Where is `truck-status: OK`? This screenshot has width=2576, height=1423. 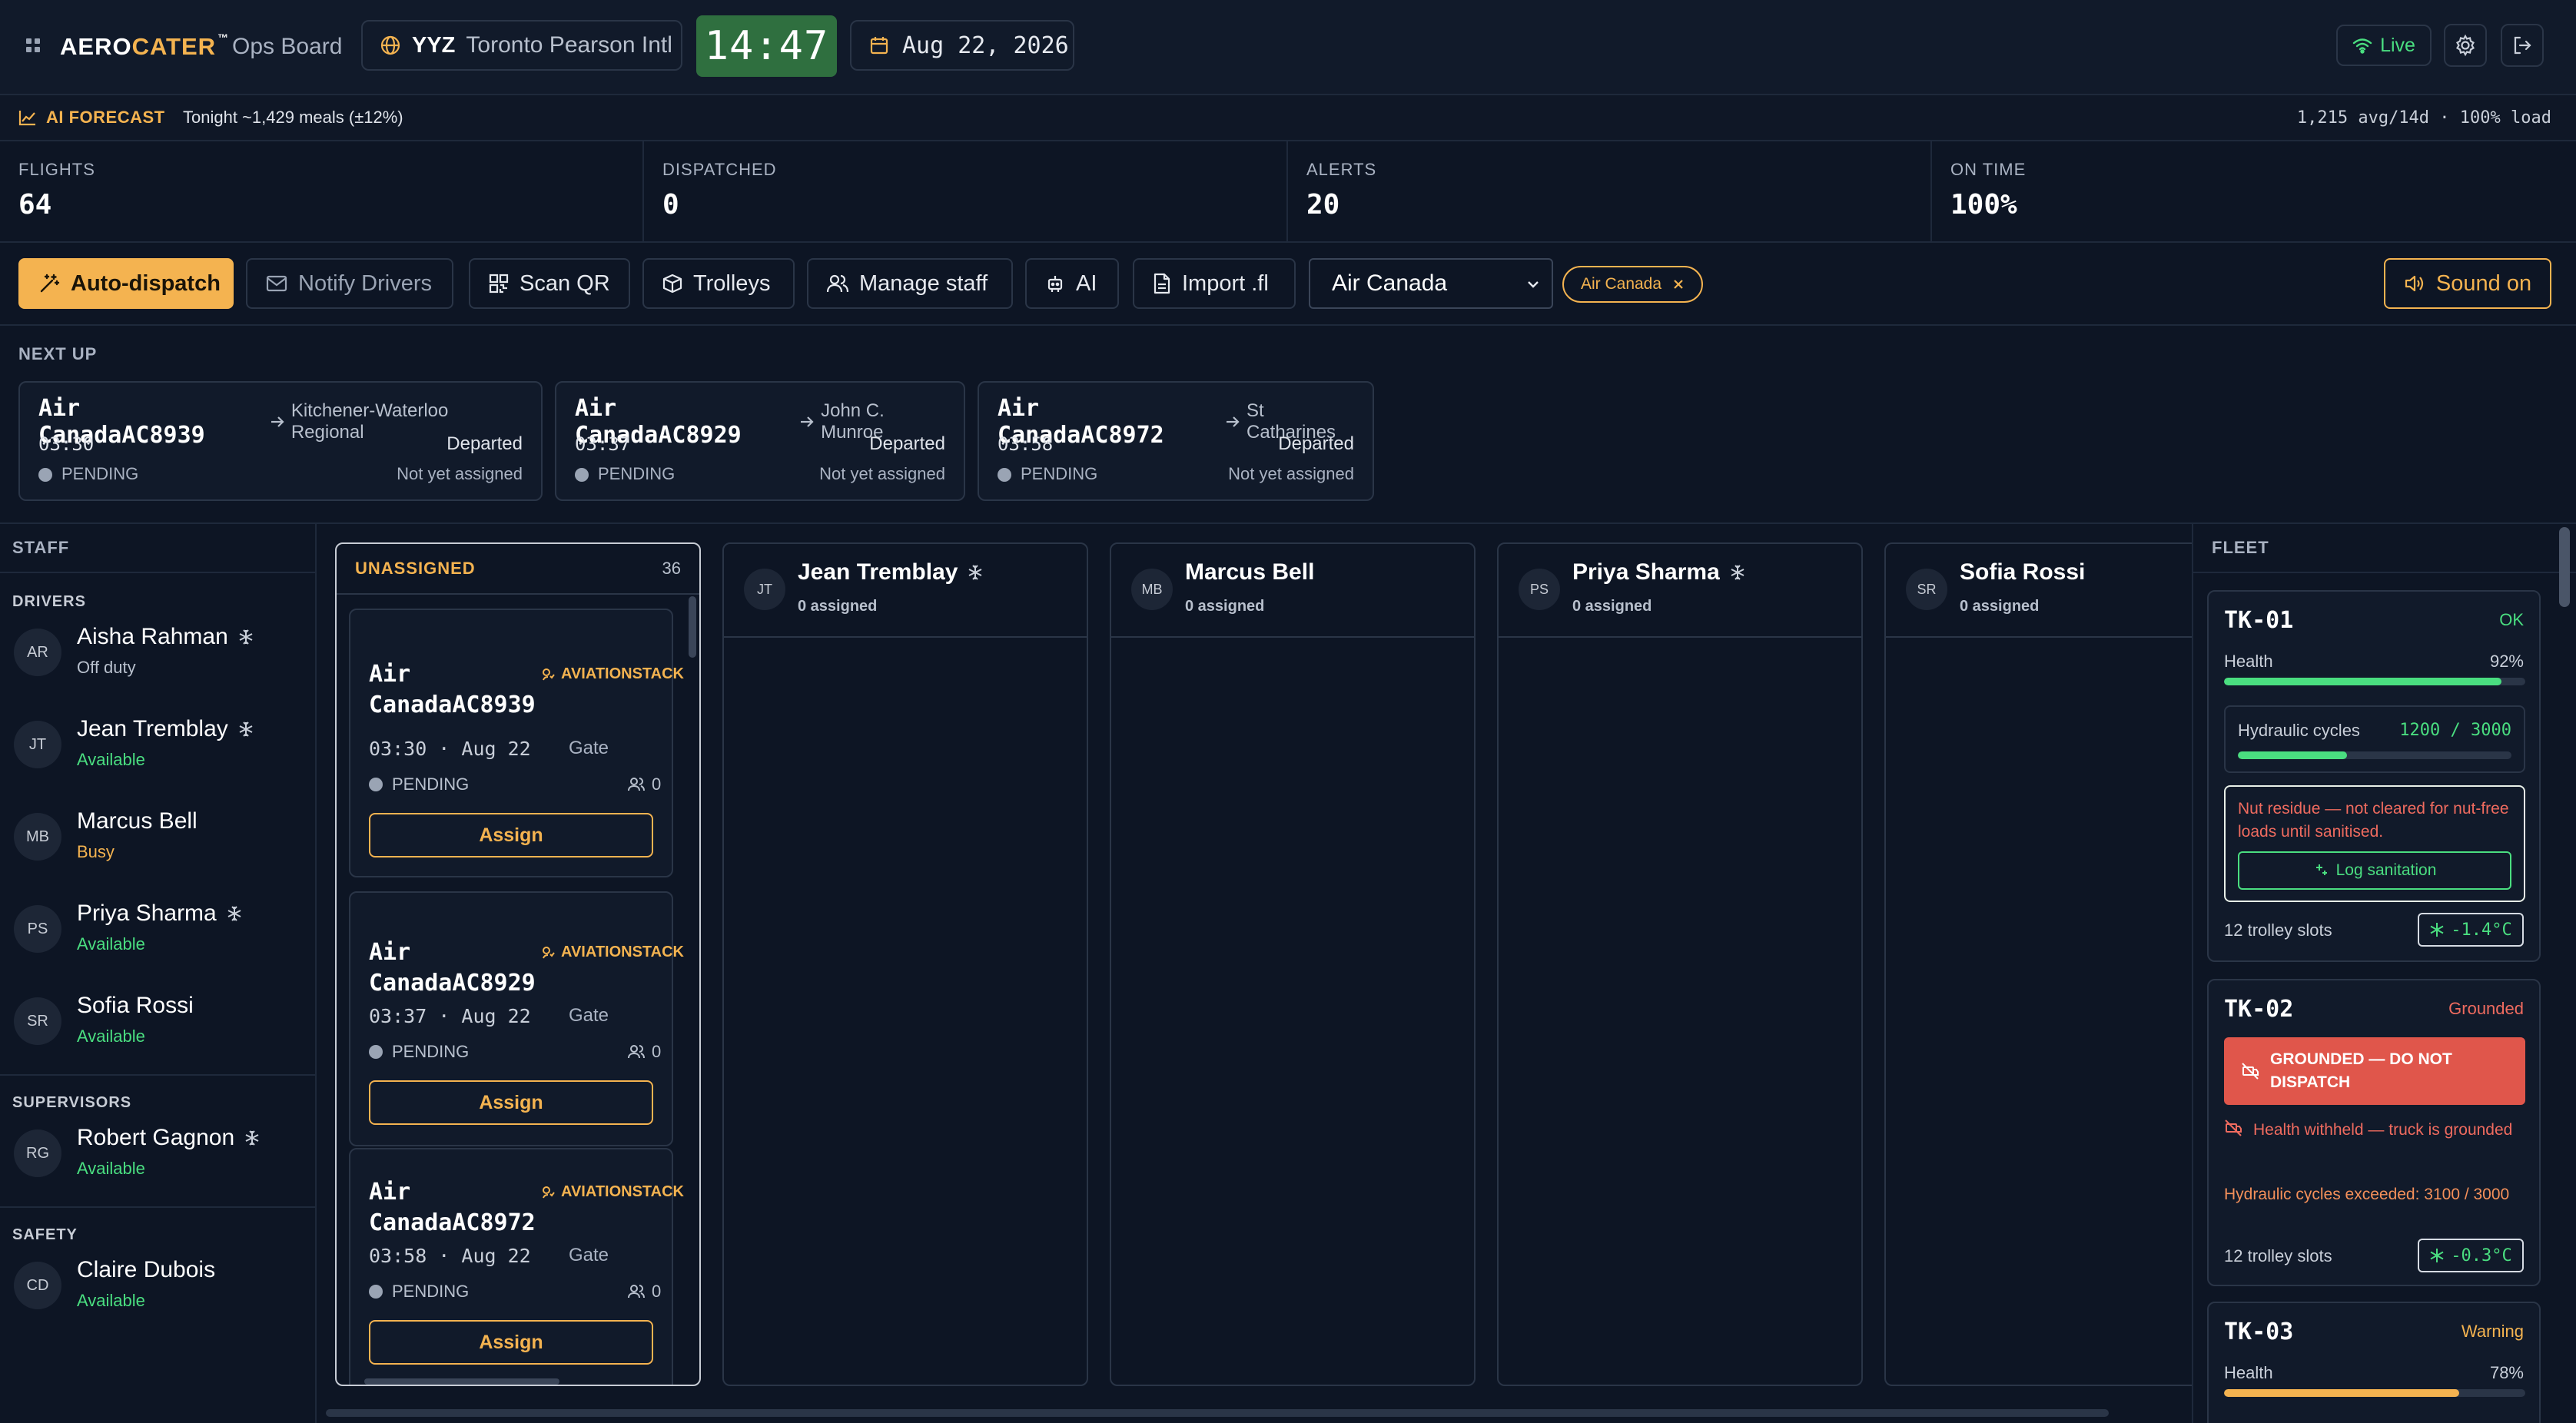 truck-status: OK is located at coordinates (2511, 620).